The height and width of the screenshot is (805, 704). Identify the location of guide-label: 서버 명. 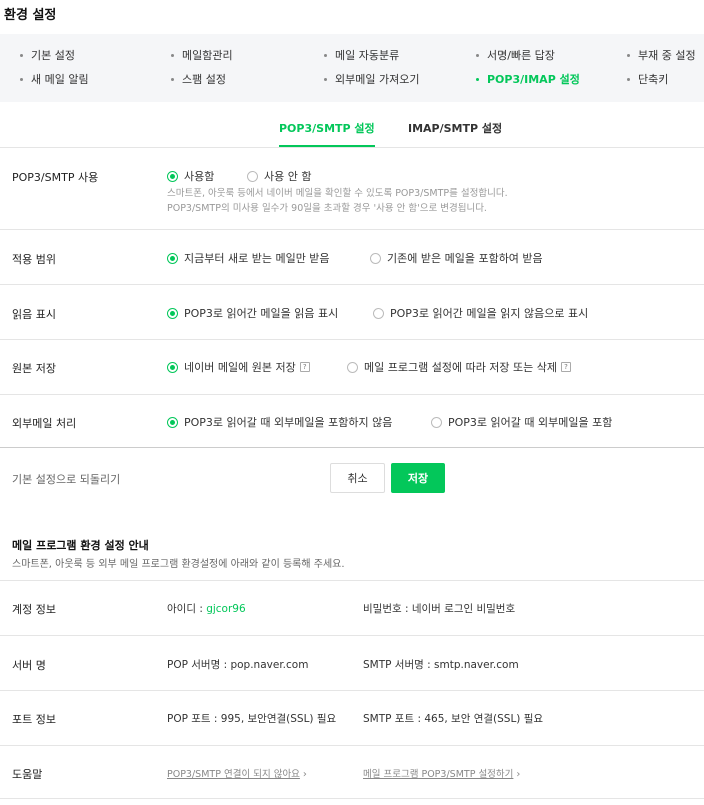
(29, 665).